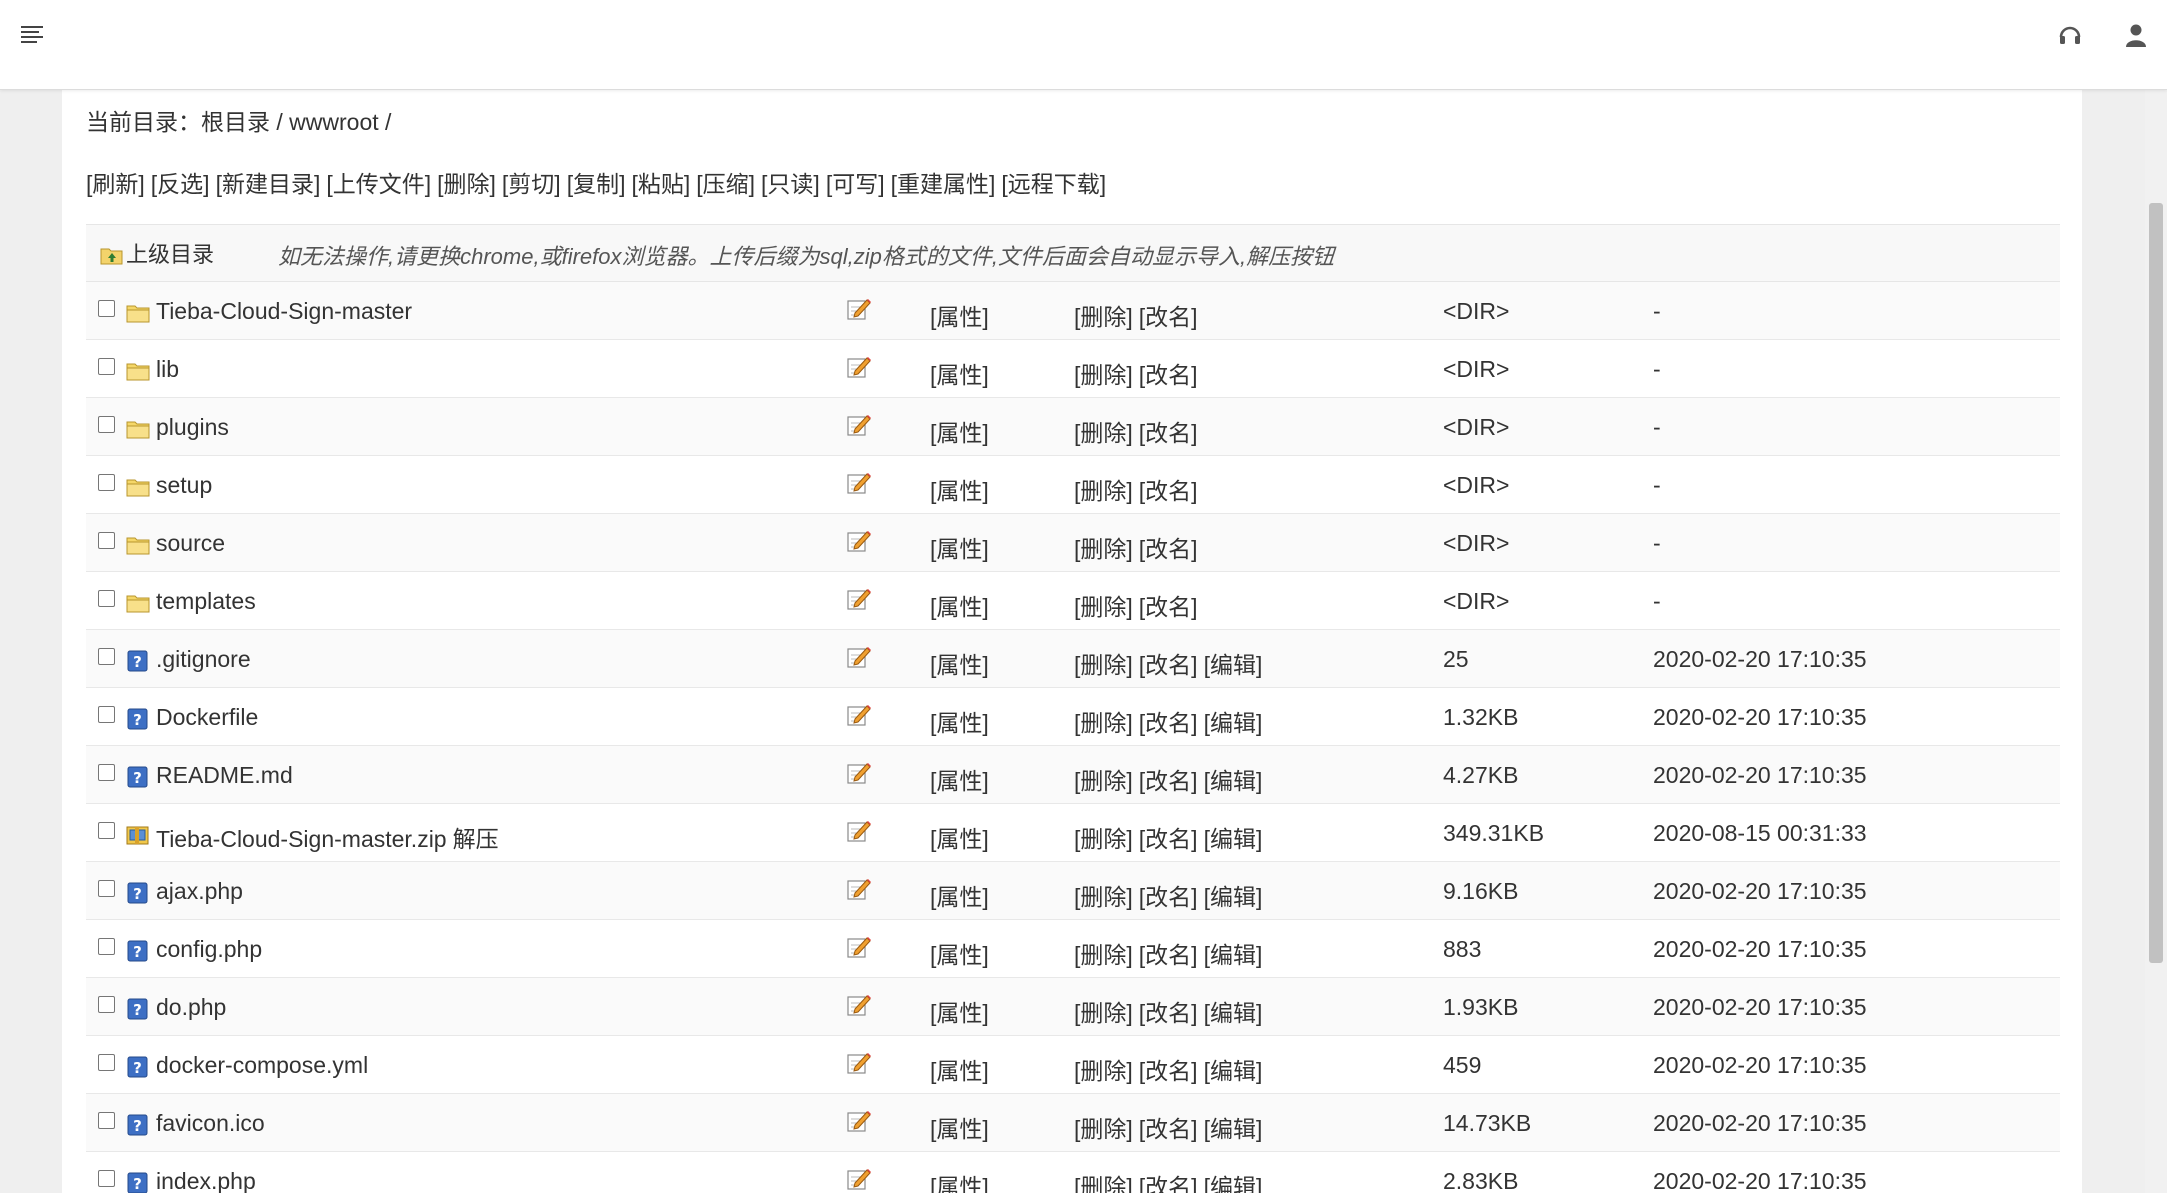  I want to click on file-name: templates, so click(206, 601).